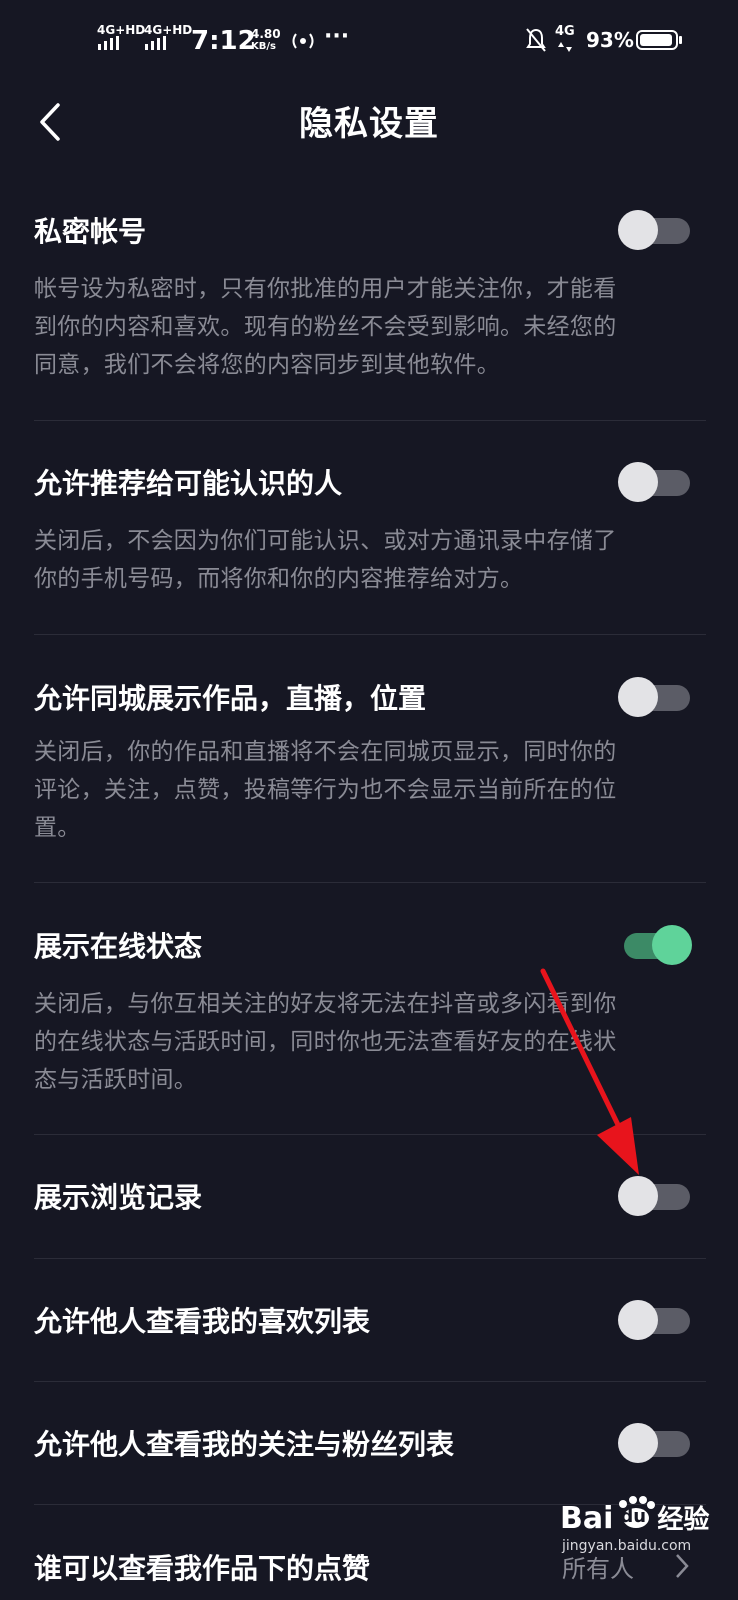 This screenshot has width=738, height=1600. What do you see at coordinates (118, 946) in the screenshot?
I see `setting-title: 展示在线状态` at bounding box center [118, 946].